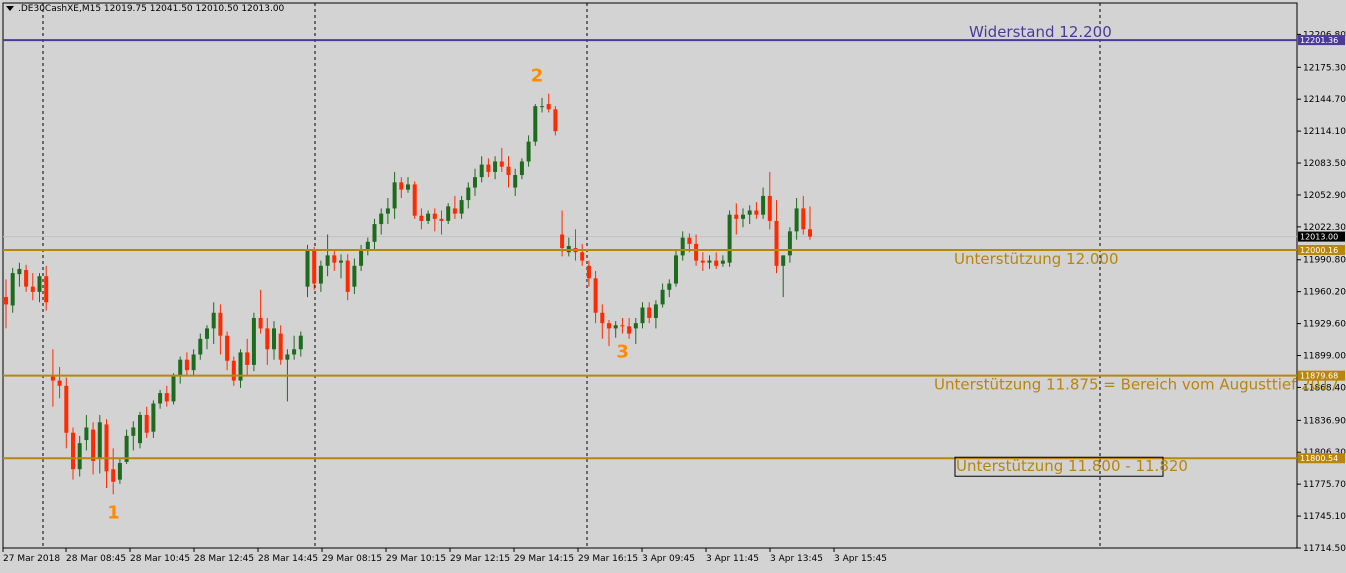  Describe the element at coordinates (10, 8) in the screenshot. I see `dropdown-triangle-icon` at that location.